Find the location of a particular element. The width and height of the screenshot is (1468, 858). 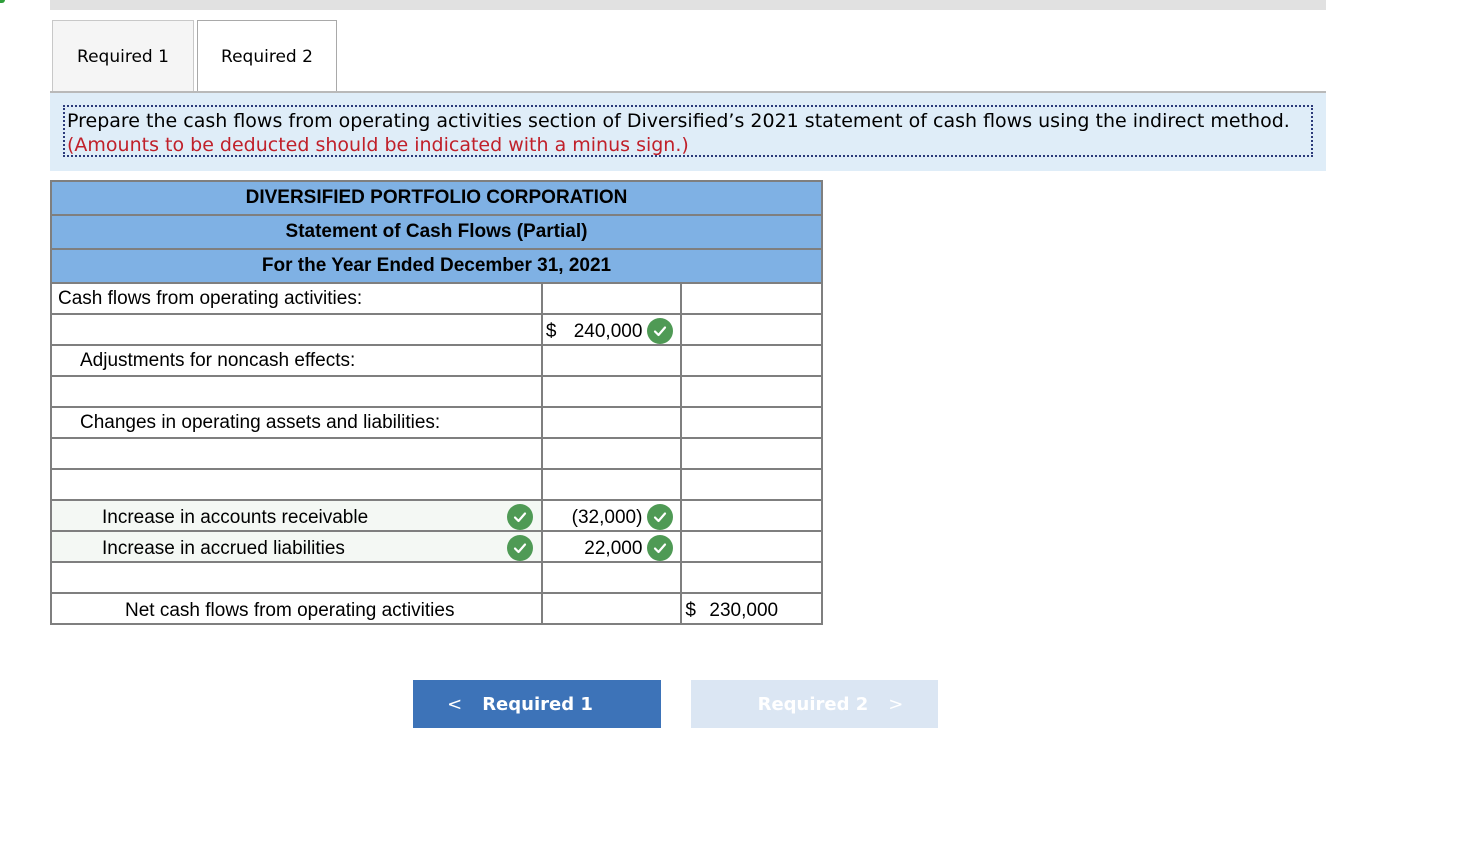

net-cash-amount-cell: $ 230,000 is located at coordinates (751, 608).